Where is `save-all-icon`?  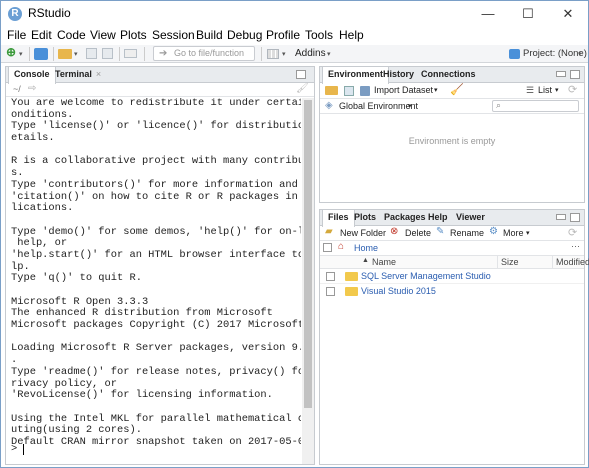 save-all-icon is located at coordinates (107, 53).